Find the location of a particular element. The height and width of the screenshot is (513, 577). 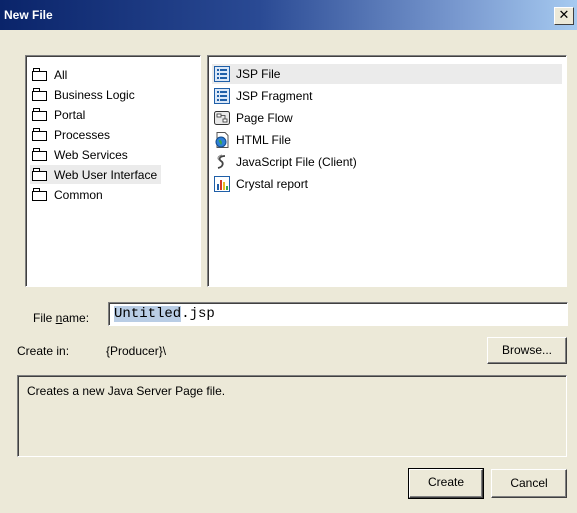

category-item-portal: Portal is located at coordinates (59, 114).